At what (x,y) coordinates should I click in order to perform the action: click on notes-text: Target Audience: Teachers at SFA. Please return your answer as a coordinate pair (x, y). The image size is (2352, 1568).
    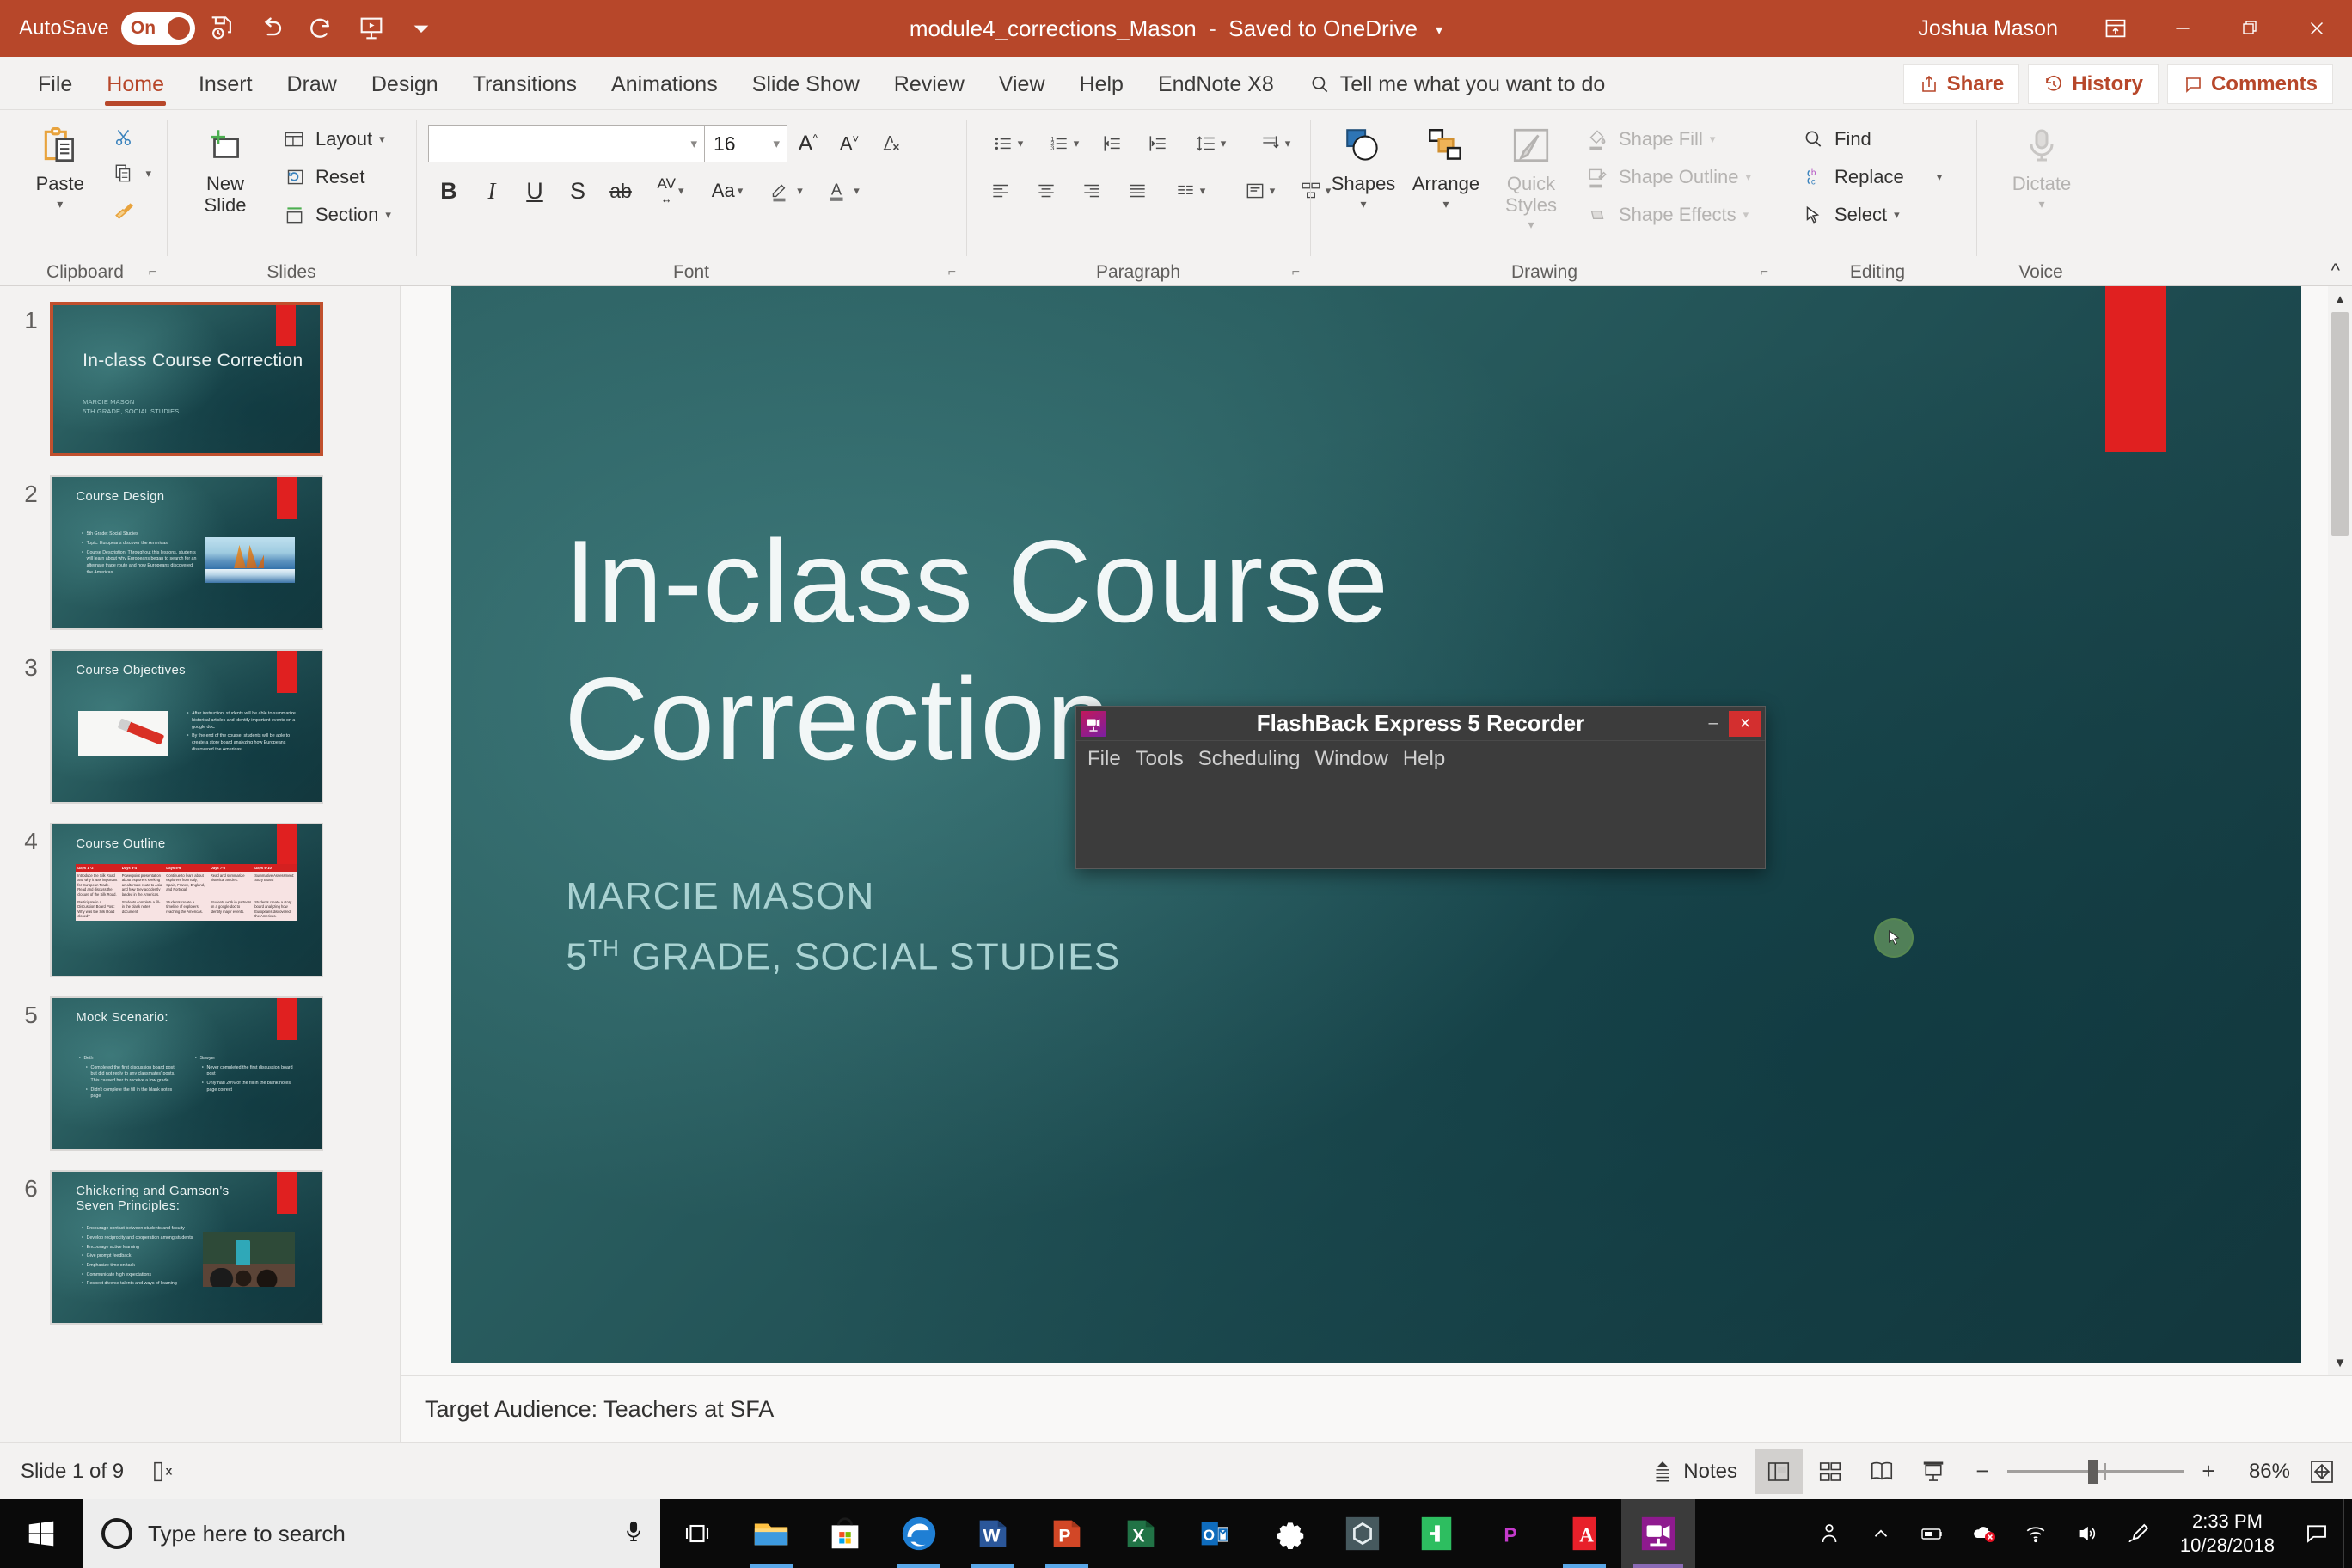
    Looking at the image, I should click on (599, 1409).